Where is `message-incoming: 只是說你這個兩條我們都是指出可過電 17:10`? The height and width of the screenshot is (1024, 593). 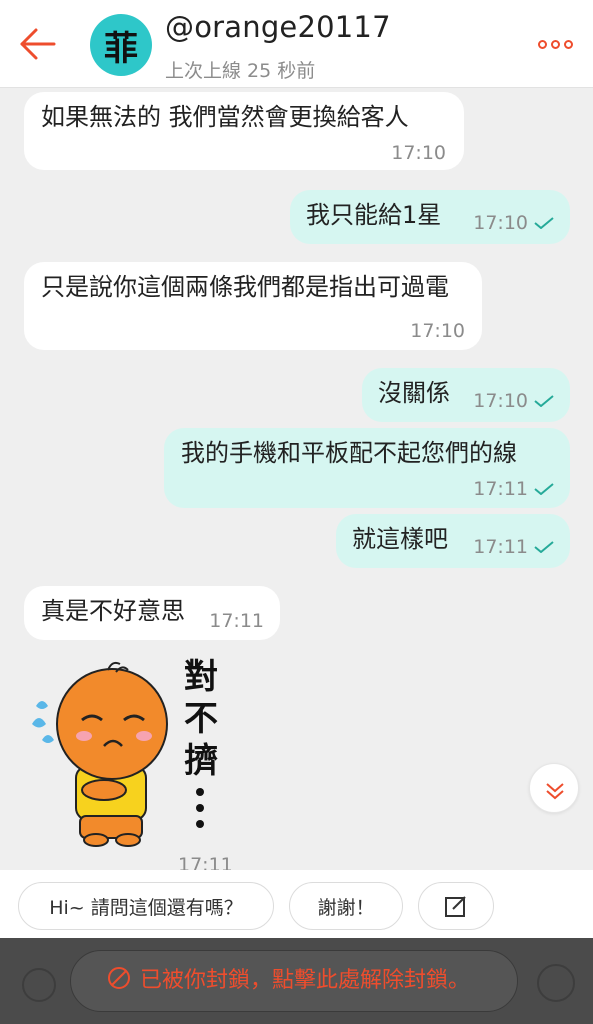
message-incoming: 只是說你這個兩條我們都是指出可過電 17:10 is located at coordinates (253, 306).